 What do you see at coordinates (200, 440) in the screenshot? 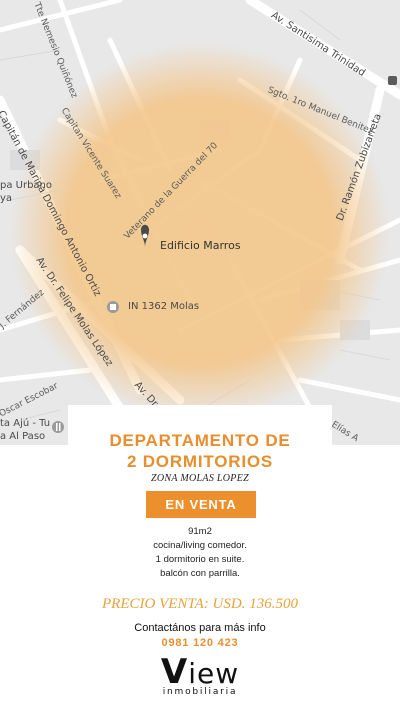
I see `listing-title-line1: DEPARTAMENTO DE` at bounding box center [200, 440].